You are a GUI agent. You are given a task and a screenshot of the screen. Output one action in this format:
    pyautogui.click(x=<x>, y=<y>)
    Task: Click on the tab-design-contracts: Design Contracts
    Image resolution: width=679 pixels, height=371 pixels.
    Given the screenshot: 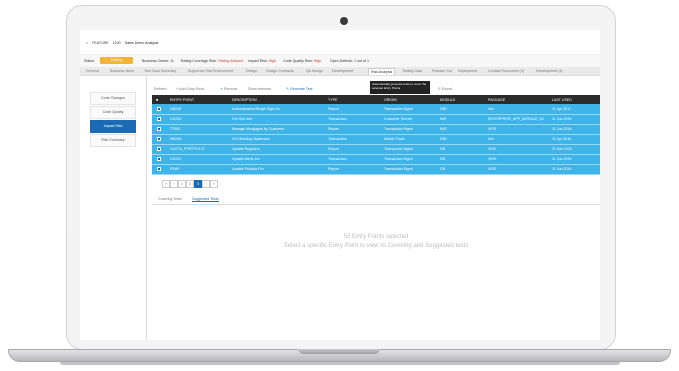 What is the action you would take?
    pyautogui.click(x=280, y=71)
    